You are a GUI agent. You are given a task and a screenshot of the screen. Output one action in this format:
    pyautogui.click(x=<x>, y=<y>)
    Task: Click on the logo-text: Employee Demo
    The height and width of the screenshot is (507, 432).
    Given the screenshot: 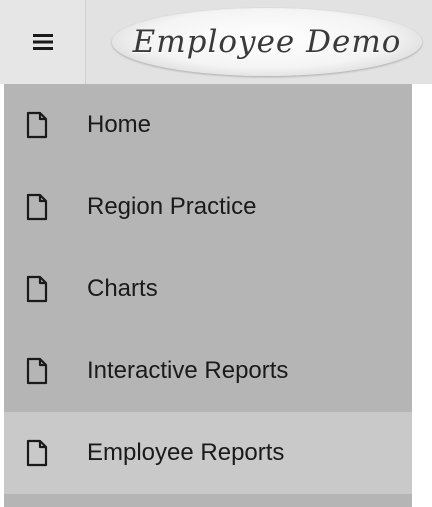 What is the action you would take?
    pyautogui.click(x=267, y=42)
    